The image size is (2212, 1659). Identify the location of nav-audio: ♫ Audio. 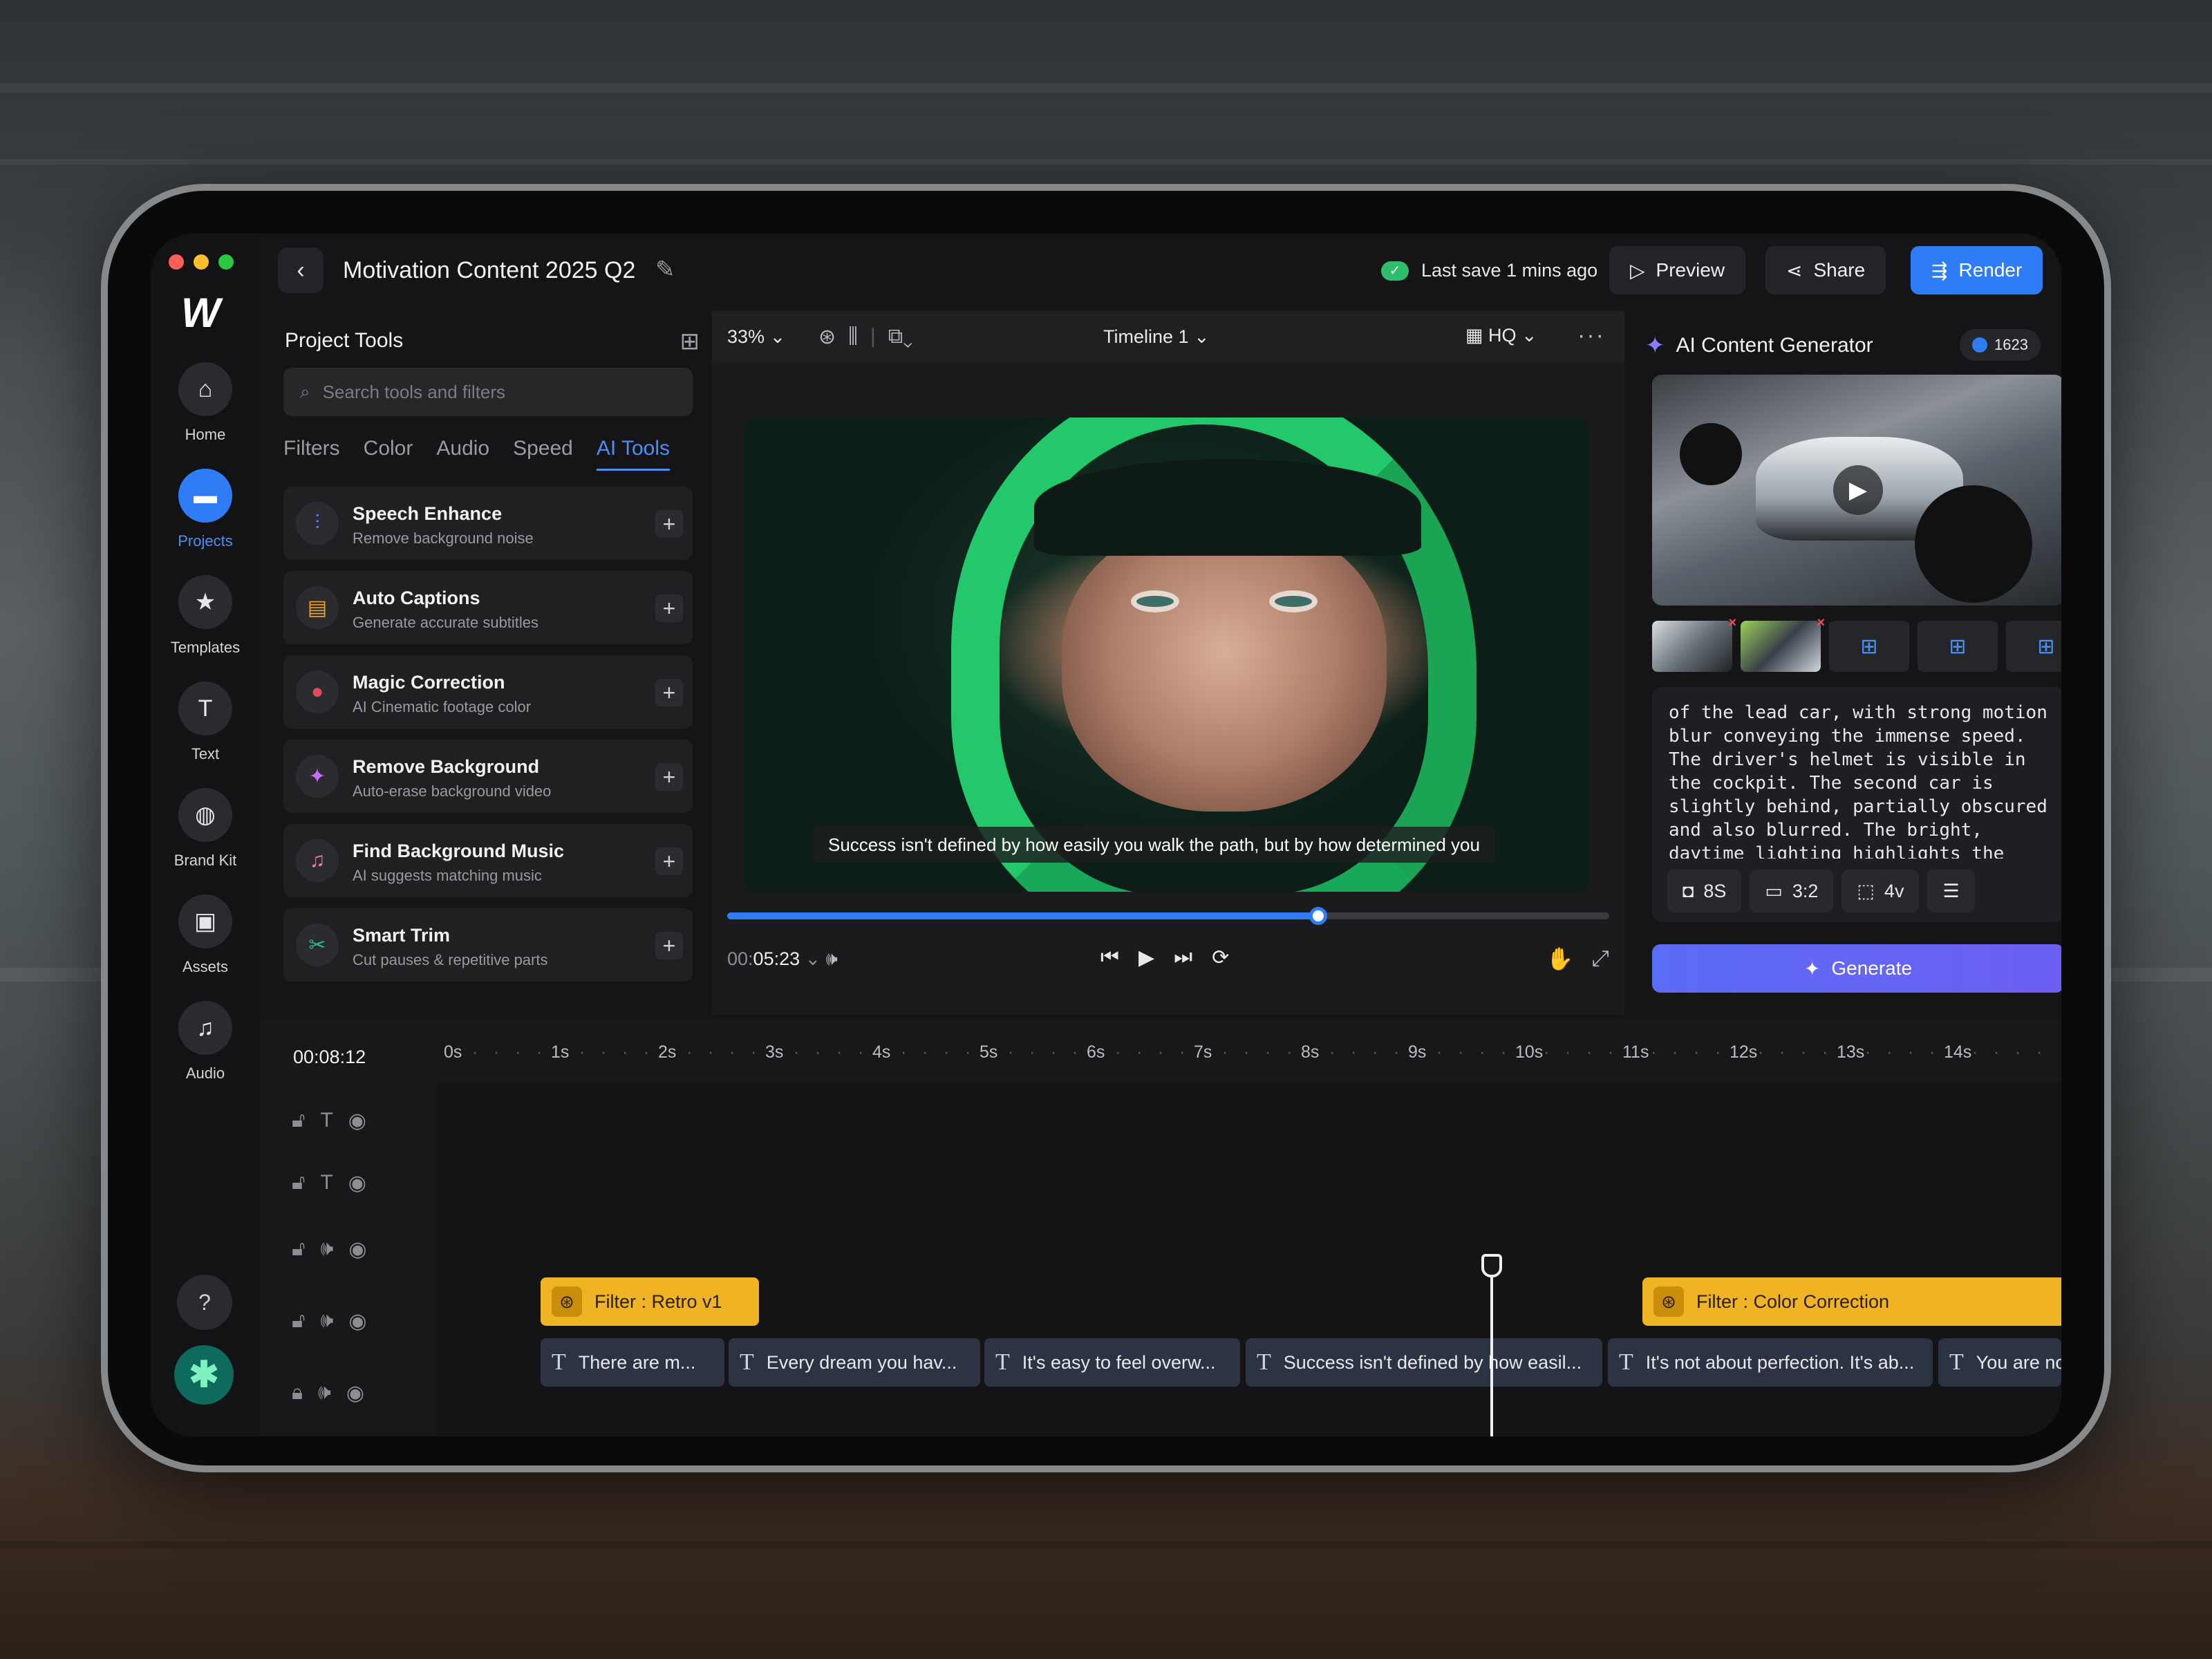
(205, 1042).